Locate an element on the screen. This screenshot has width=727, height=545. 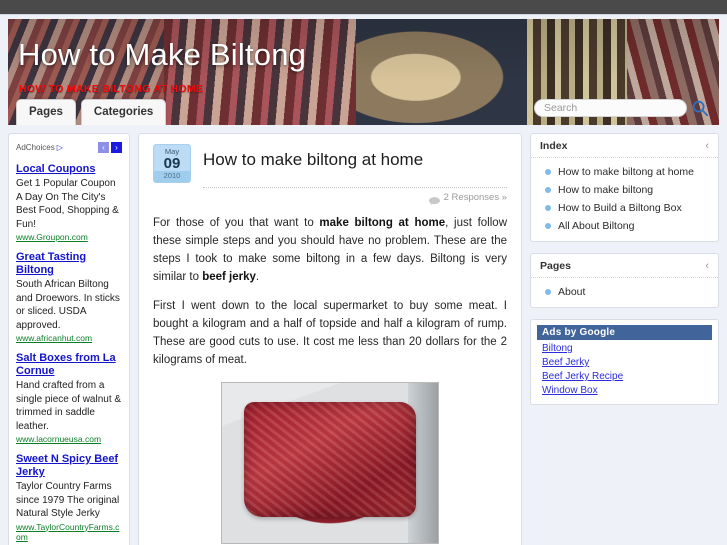
main-nav: Pages Categories is located at coordinates (91, 112).